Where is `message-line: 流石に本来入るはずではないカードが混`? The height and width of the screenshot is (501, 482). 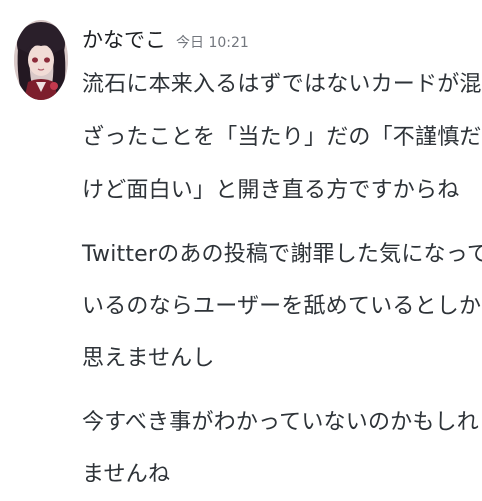
message-line: 流石に本来入るはずではないカードが混 is located at coordinates (282, 84).